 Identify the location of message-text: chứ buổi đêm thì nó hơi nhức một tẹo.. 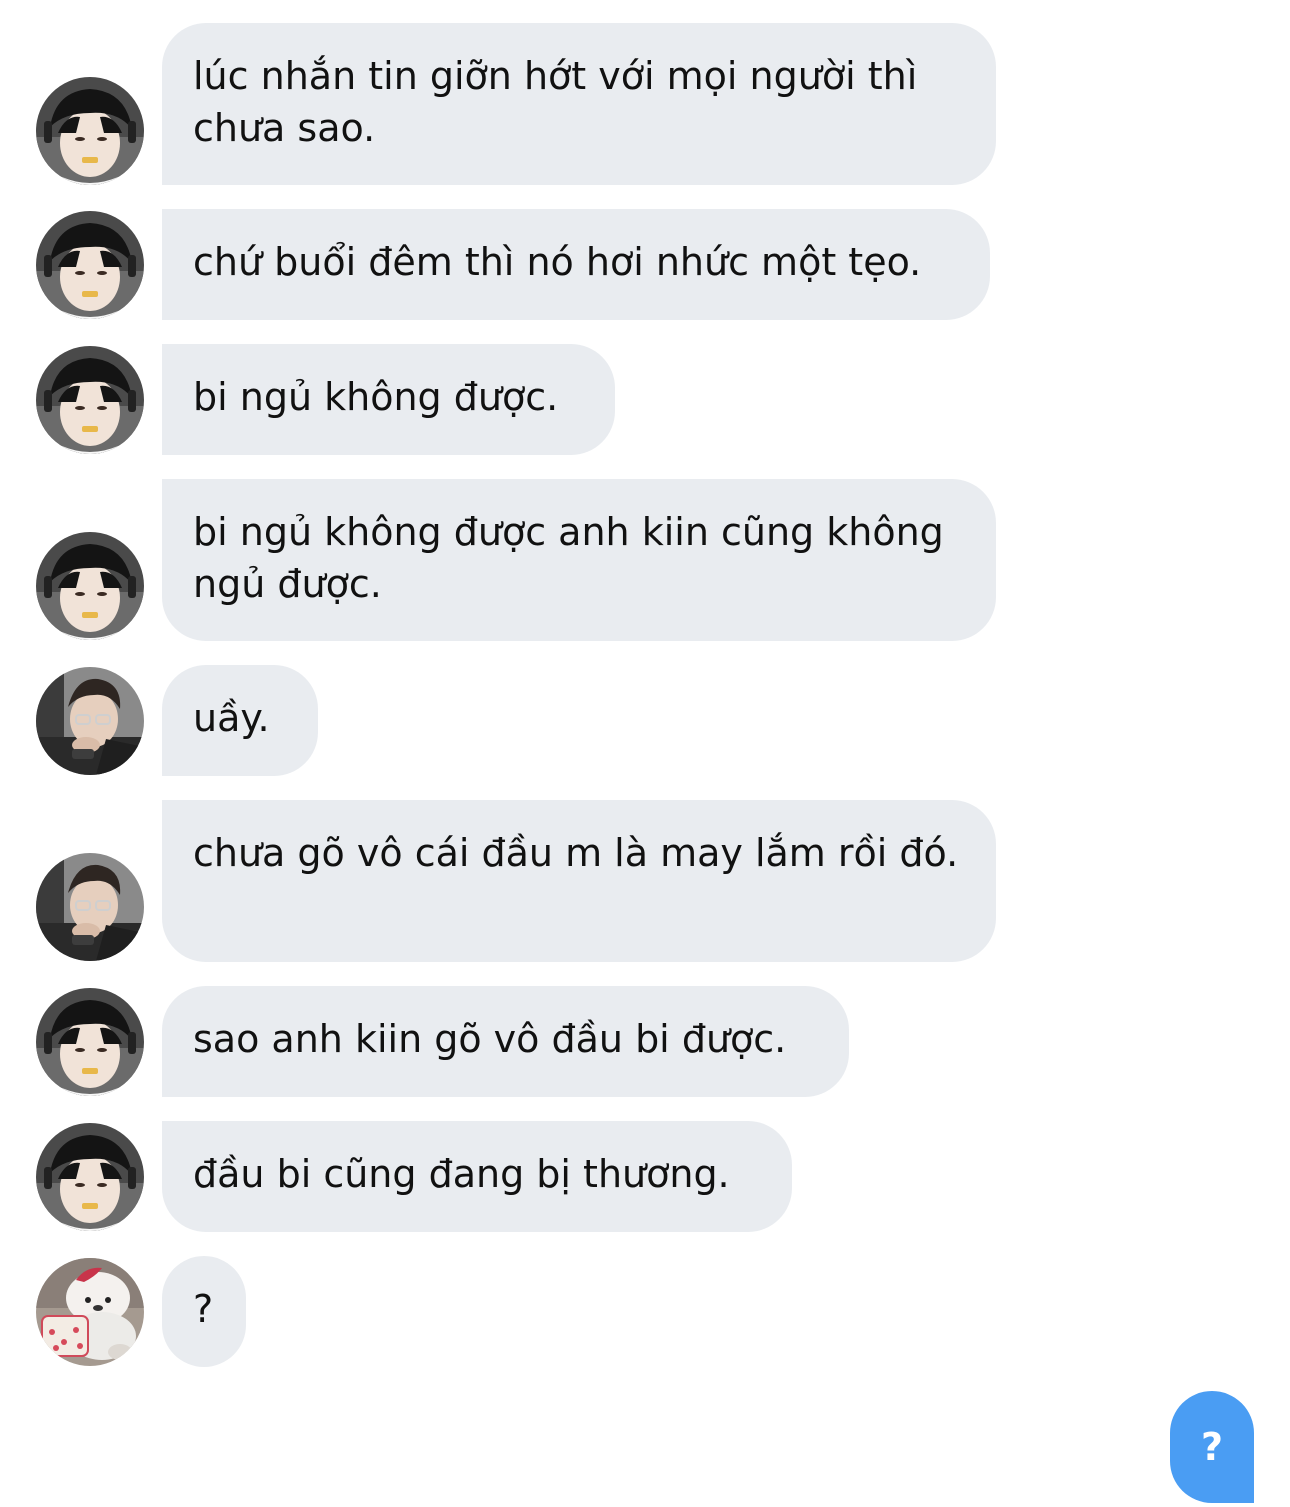
(557, 262).